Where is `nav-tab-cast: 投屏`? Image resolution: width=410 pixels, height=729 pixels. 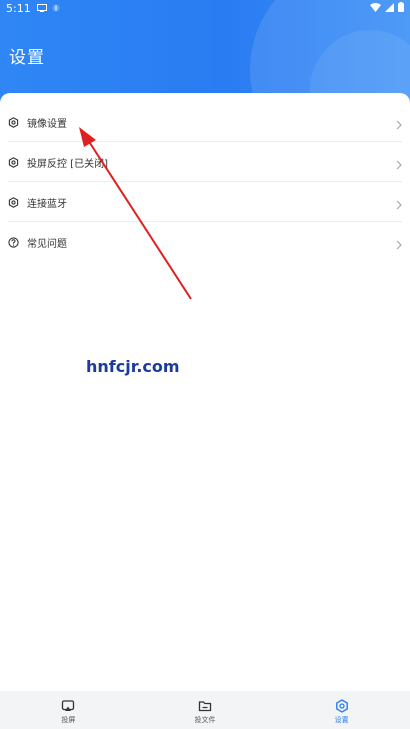
nav-tab-cast: 投屏 is located at coordinates (68, 710).